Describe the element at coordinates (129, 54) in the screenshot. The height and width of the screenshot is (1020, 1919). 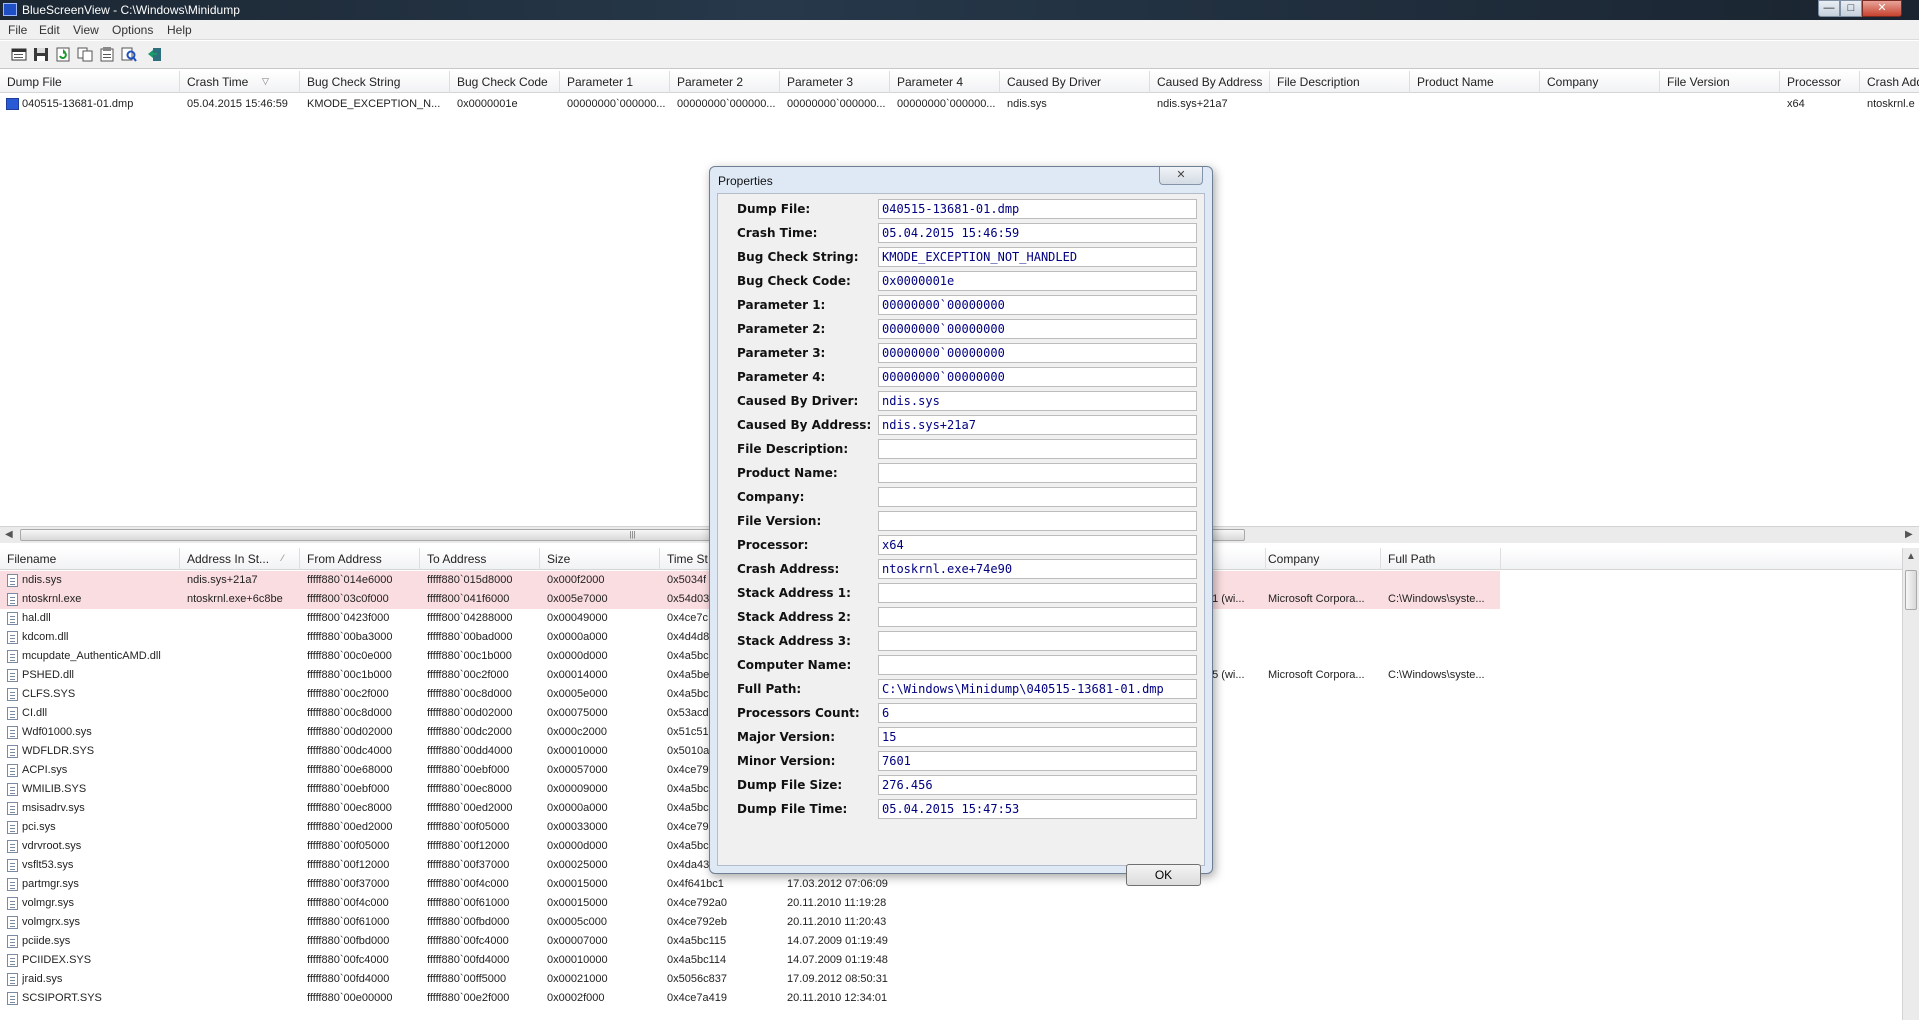
I see `find-icon` at that location.